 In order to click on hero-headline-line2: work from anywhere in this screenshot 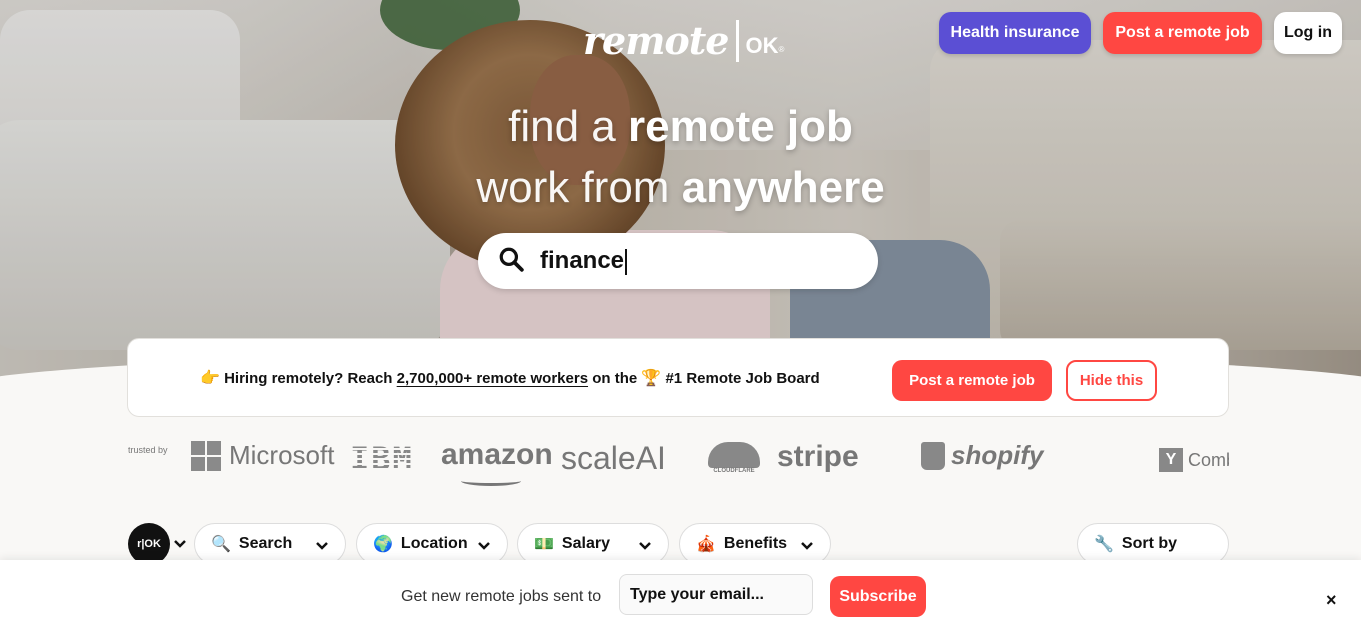, I will do `click(680, 188)`.